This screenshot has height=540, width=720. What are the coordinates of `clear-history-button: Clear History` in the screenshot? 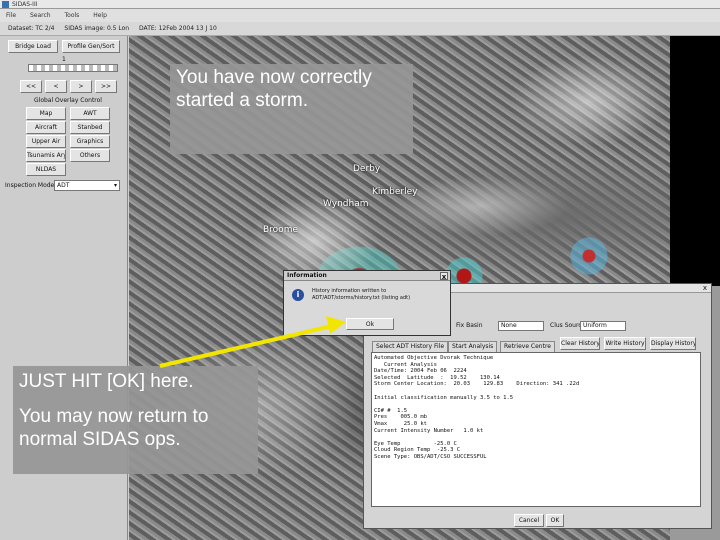 It's located at (580, 343).